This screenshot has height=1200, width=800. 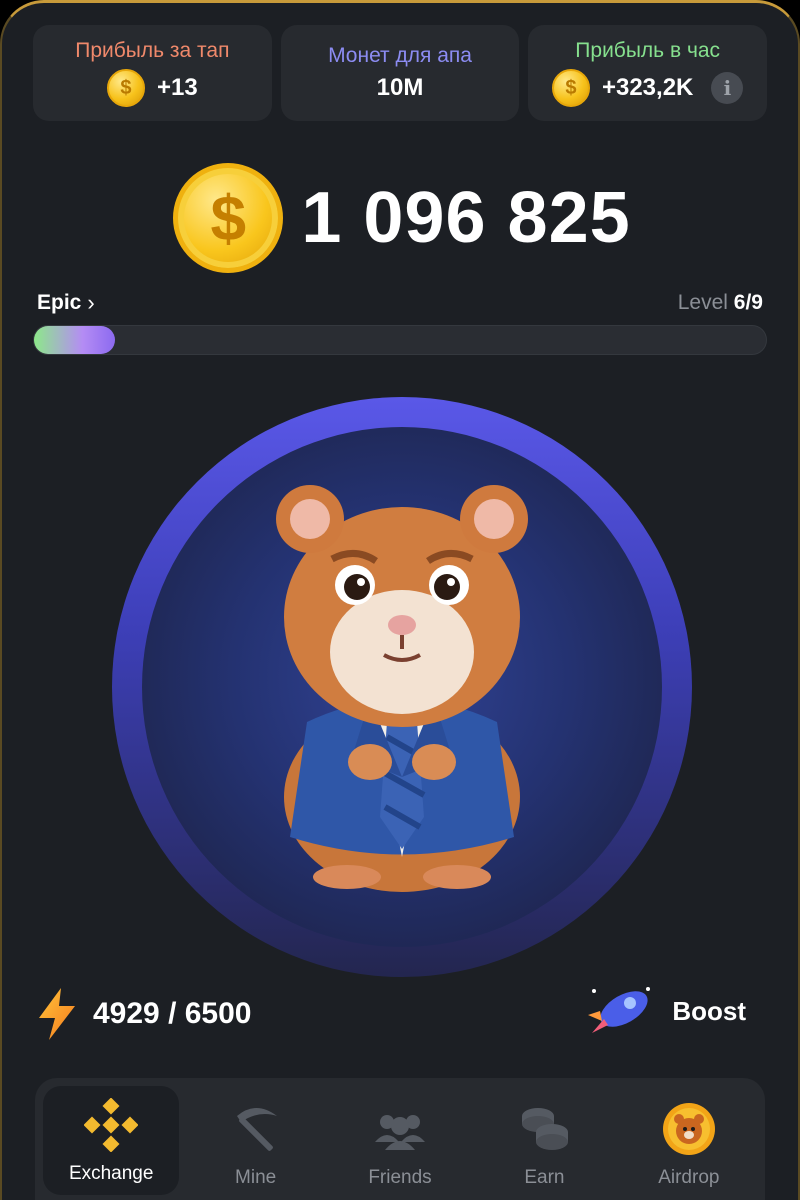 I want to click on stat-coins-to-level-up: Монет для апа 10M, so click(x=400, y=73).